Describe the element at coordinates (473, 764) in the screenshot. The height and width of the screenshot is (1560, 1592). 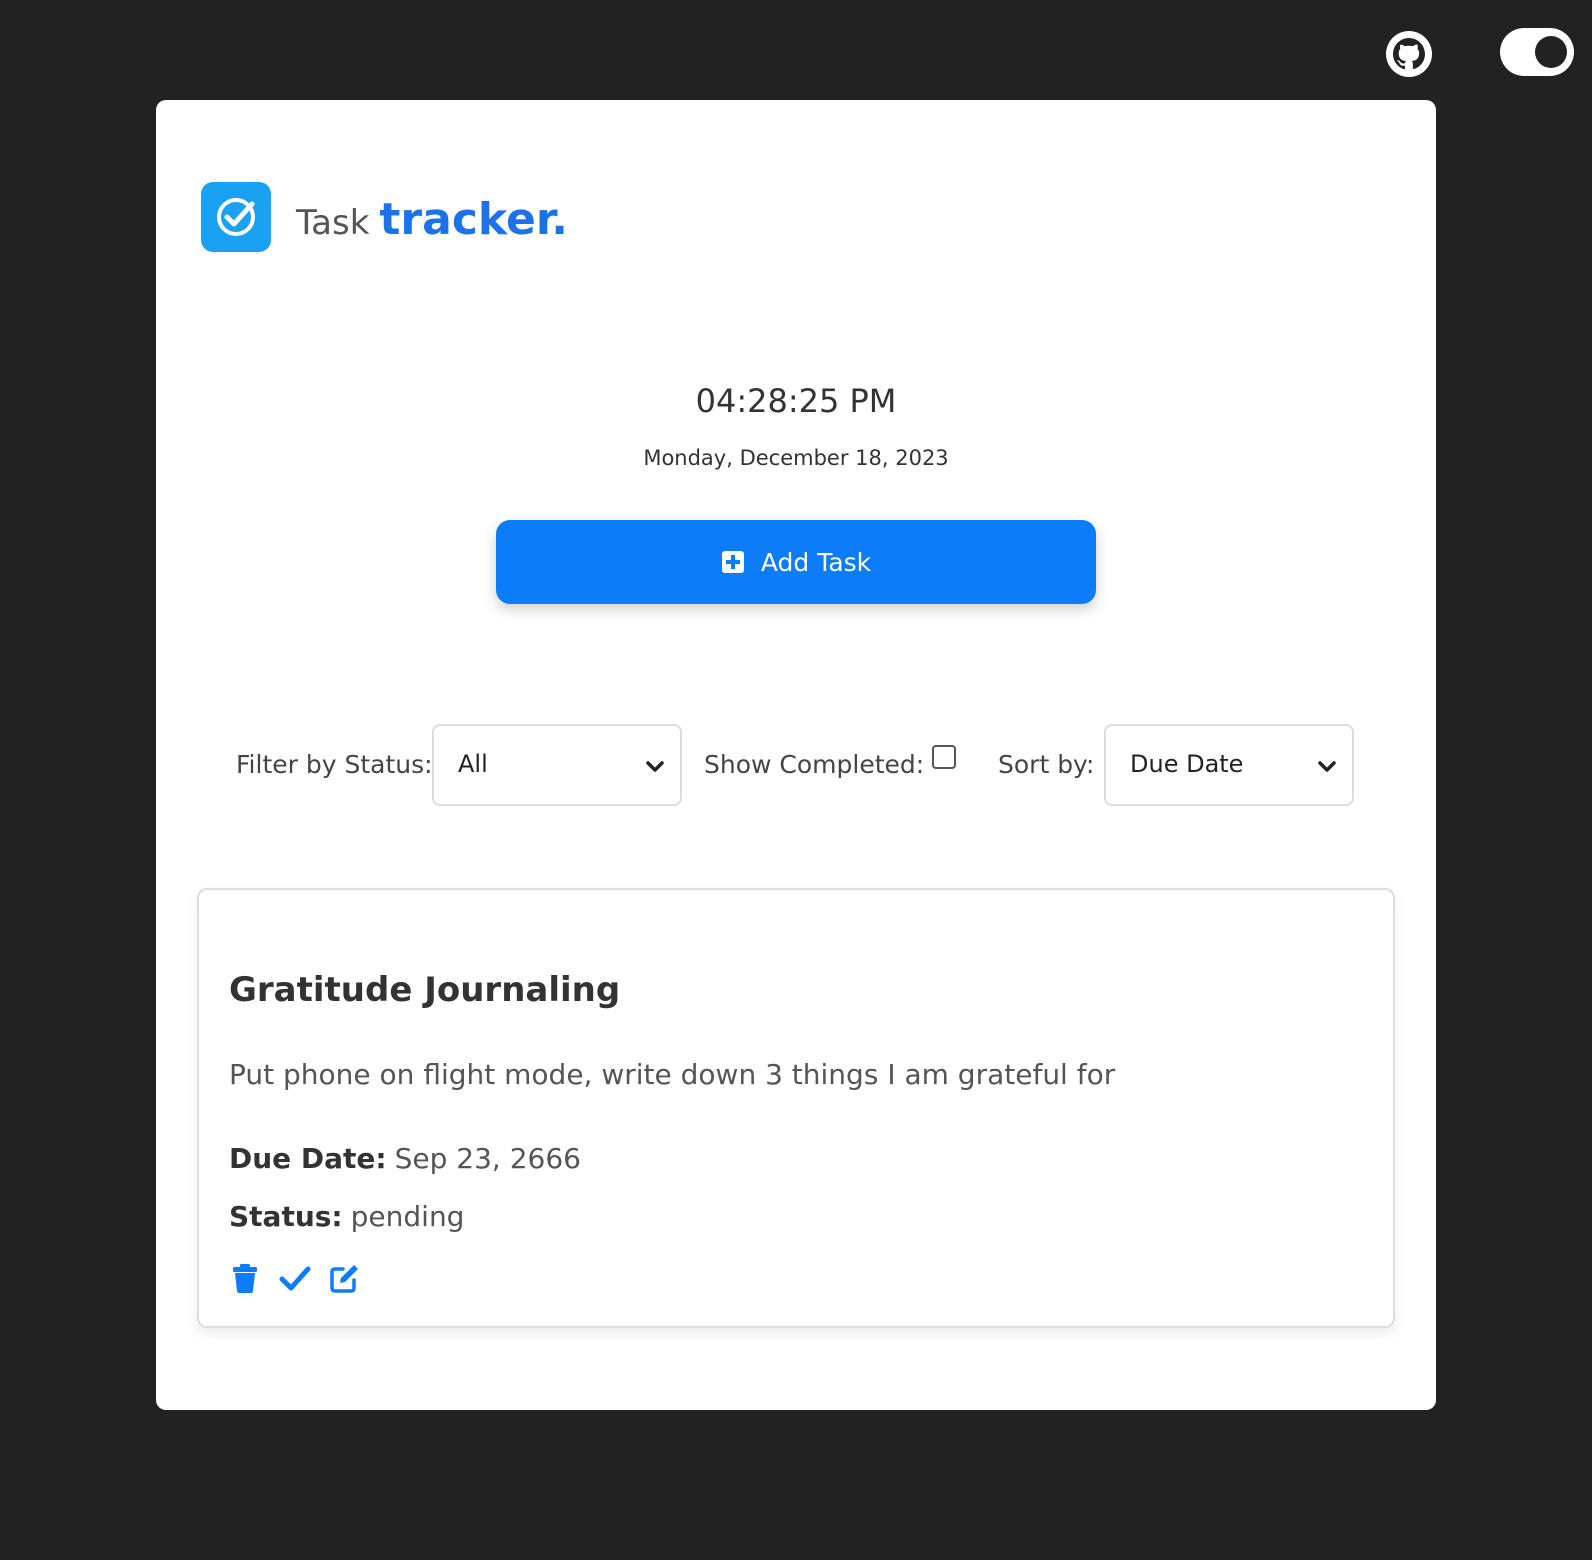
I see `status-filter-value: All` at that location.